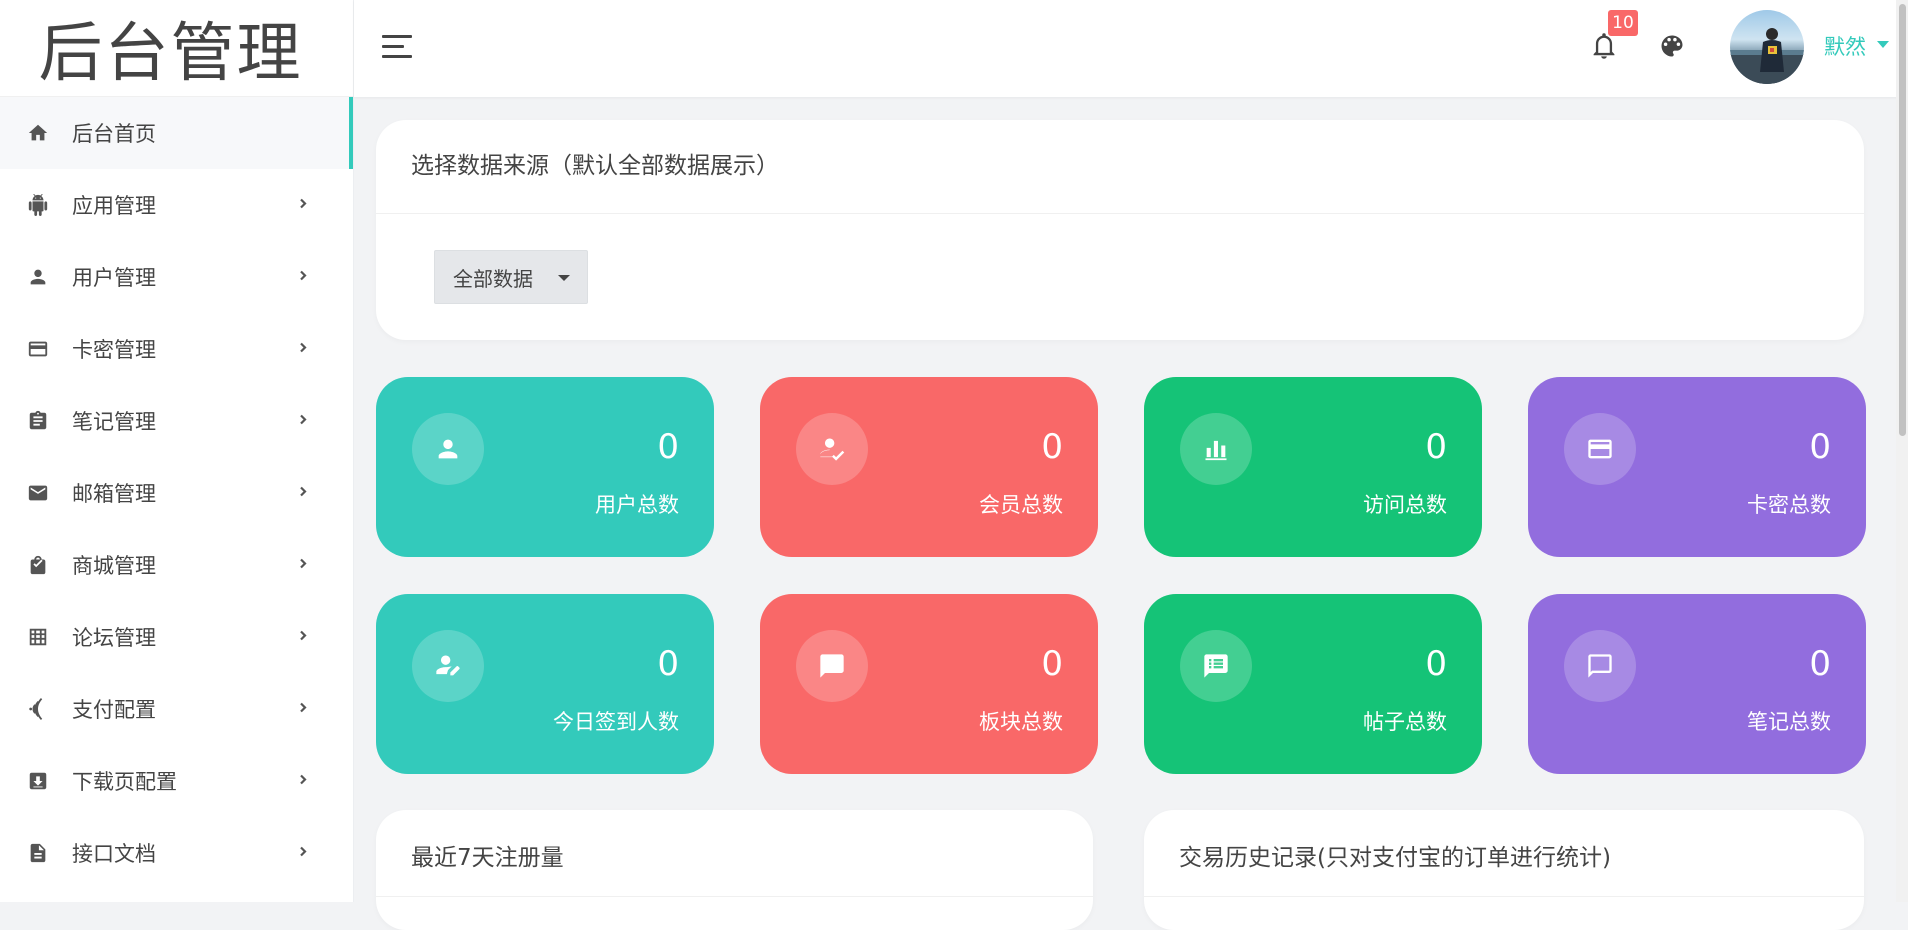 The height and width of the screenshot is (930, 1908). I want to click on home-icon, so click(38, 133).